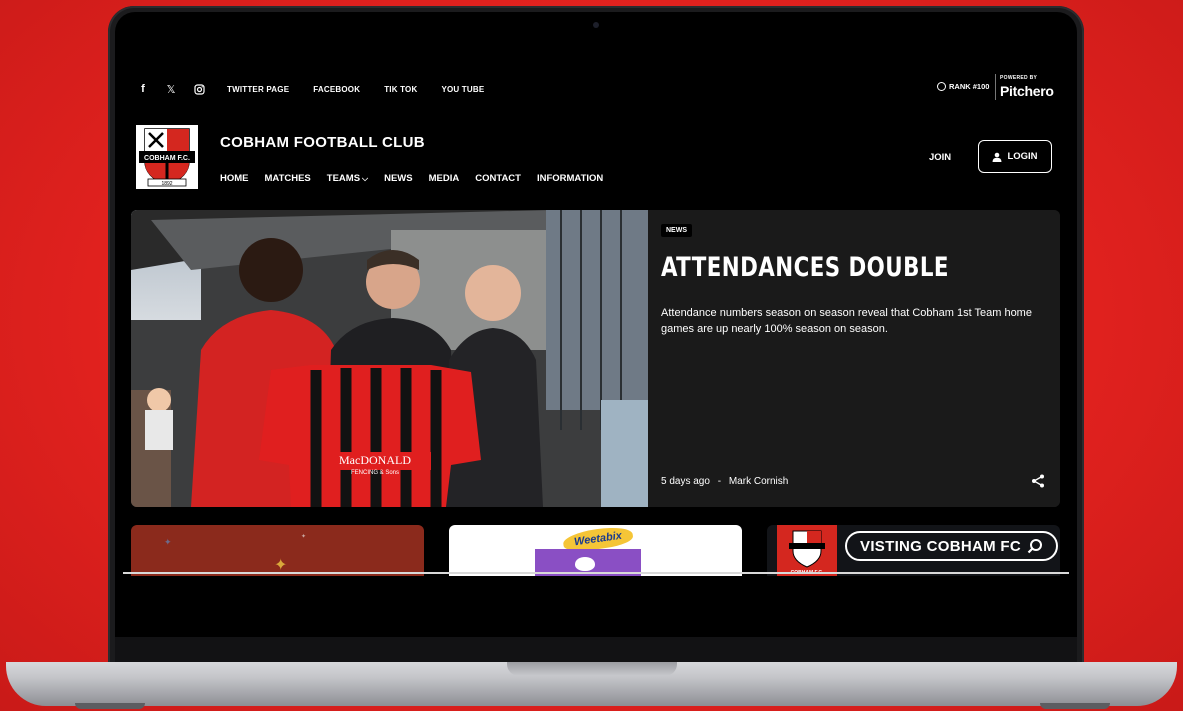 The width and height of the screenshot is (1183, 711). What do you see at coordinates (592, 669) in the screenshot?
I see `laptop-open-notch` at bounding box center [592, 669].